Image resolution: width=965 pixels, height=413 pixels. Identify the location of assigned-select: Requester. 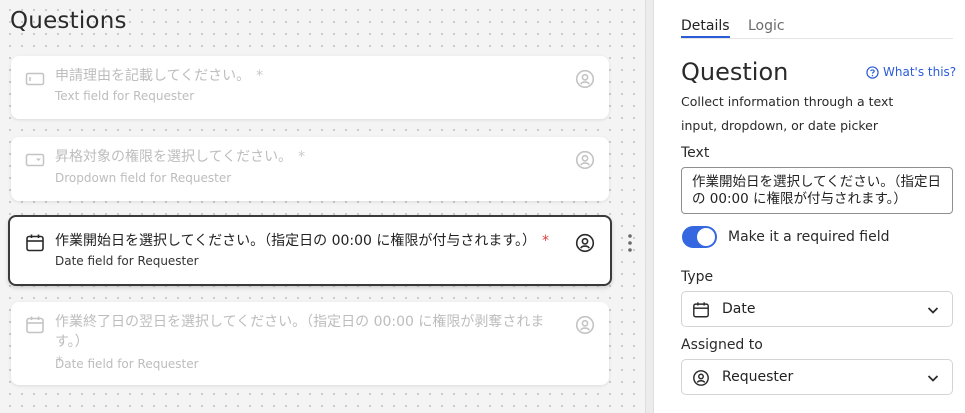
(817, 377).